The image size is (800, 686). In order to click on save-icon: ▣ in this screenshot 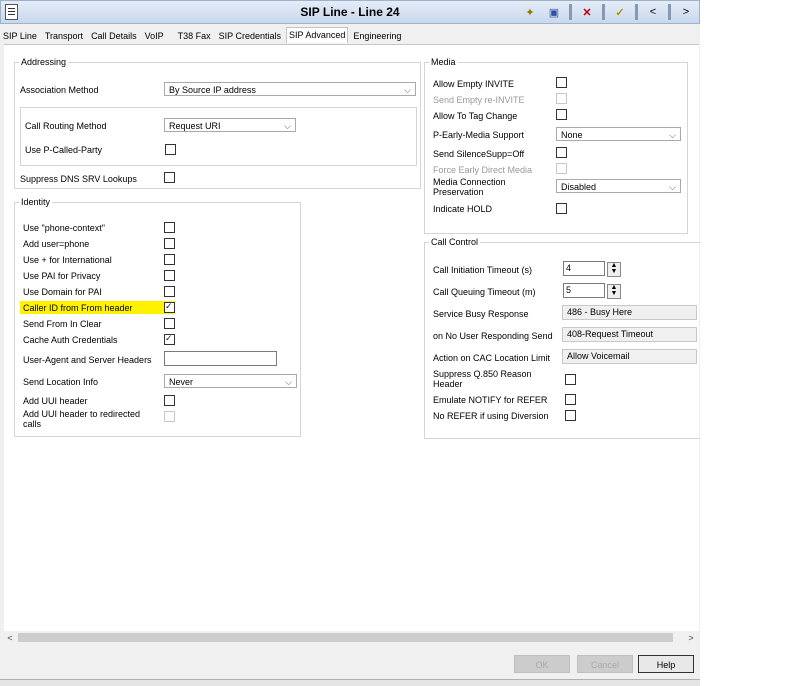, I will do `click(554, 12)`.